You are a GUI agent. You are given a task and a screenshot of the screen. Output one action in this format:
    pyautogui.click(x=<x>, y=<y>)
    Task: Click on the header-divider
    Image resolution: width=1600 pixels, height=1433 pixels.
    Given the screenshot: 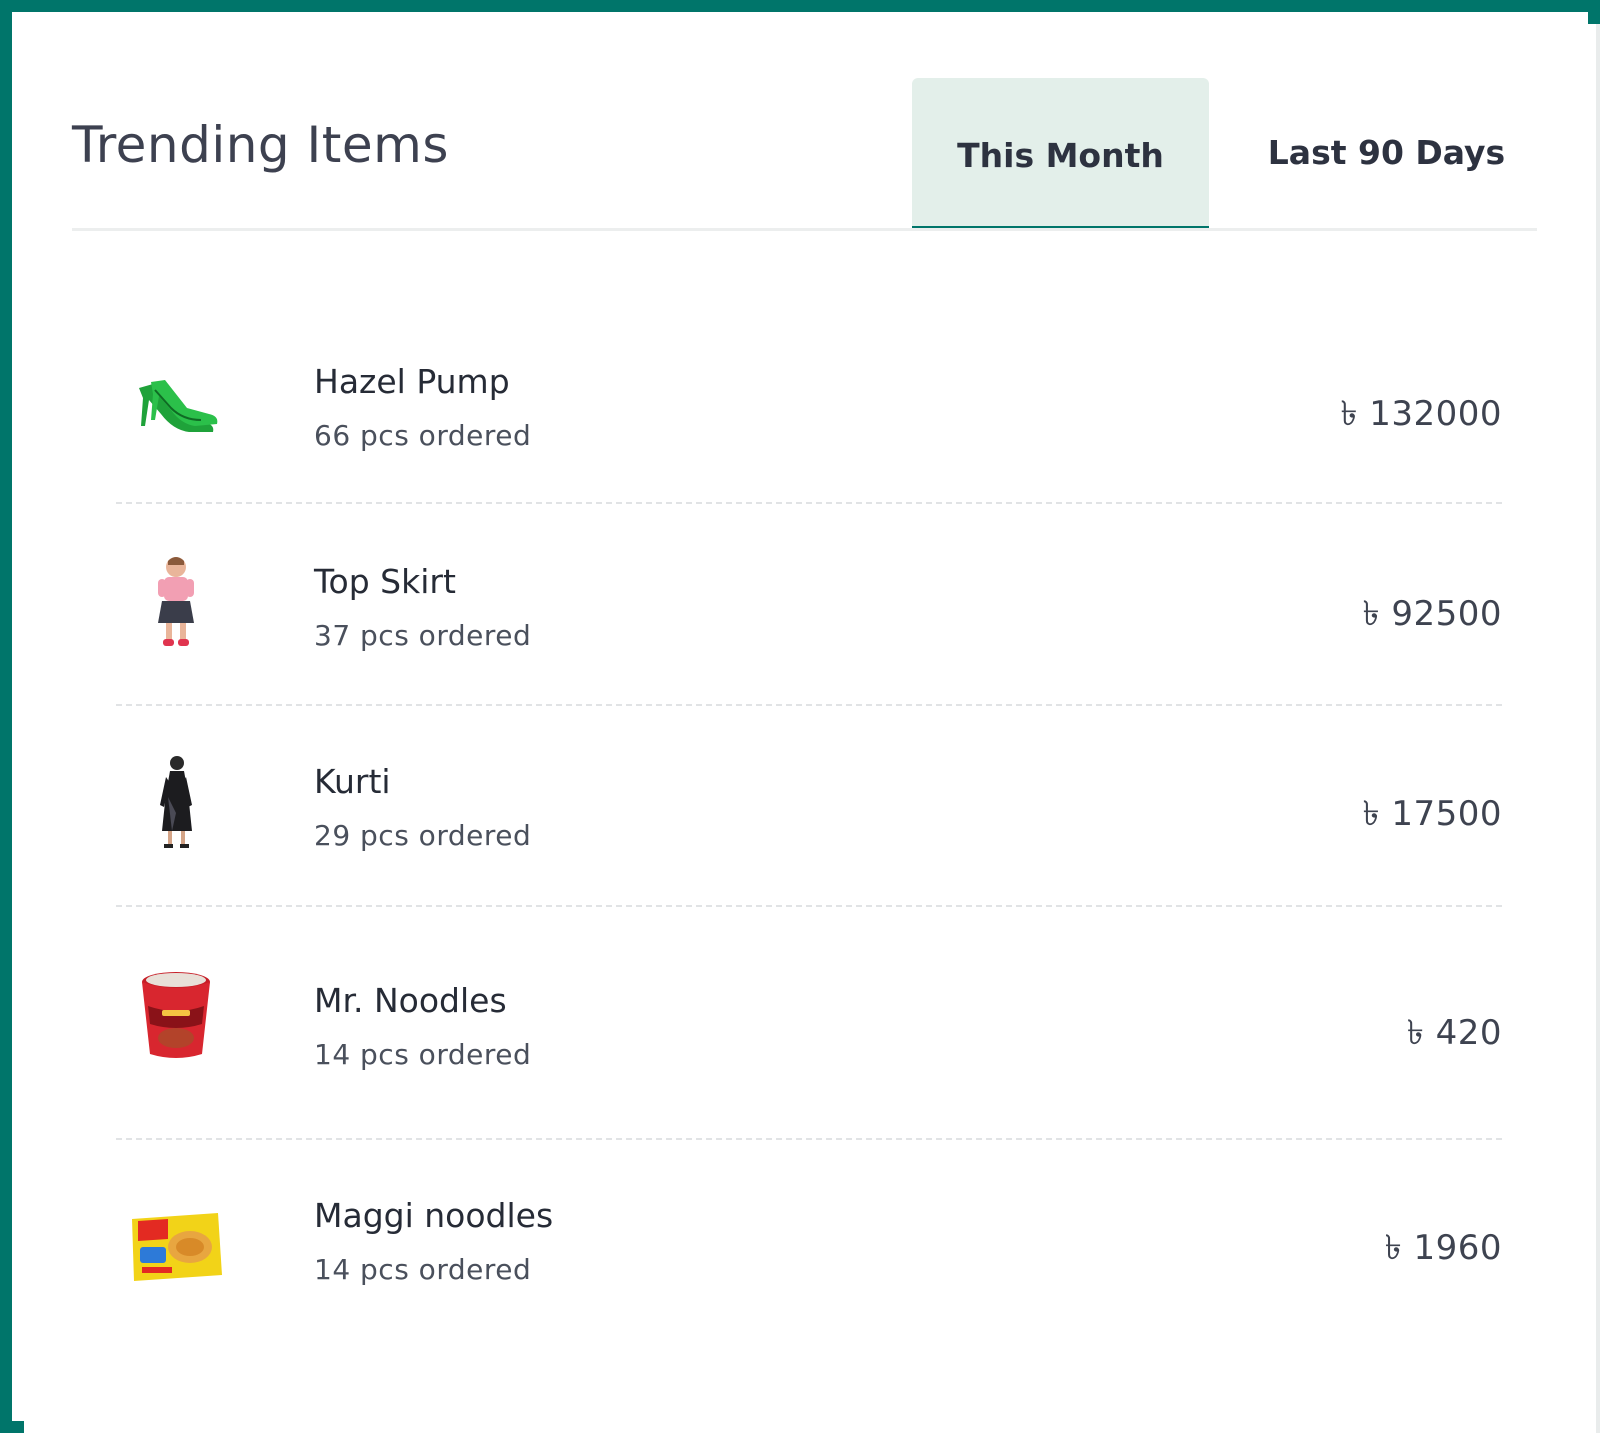 What is the action you would take?
    pyautogui.click(x=804, y=229)
    